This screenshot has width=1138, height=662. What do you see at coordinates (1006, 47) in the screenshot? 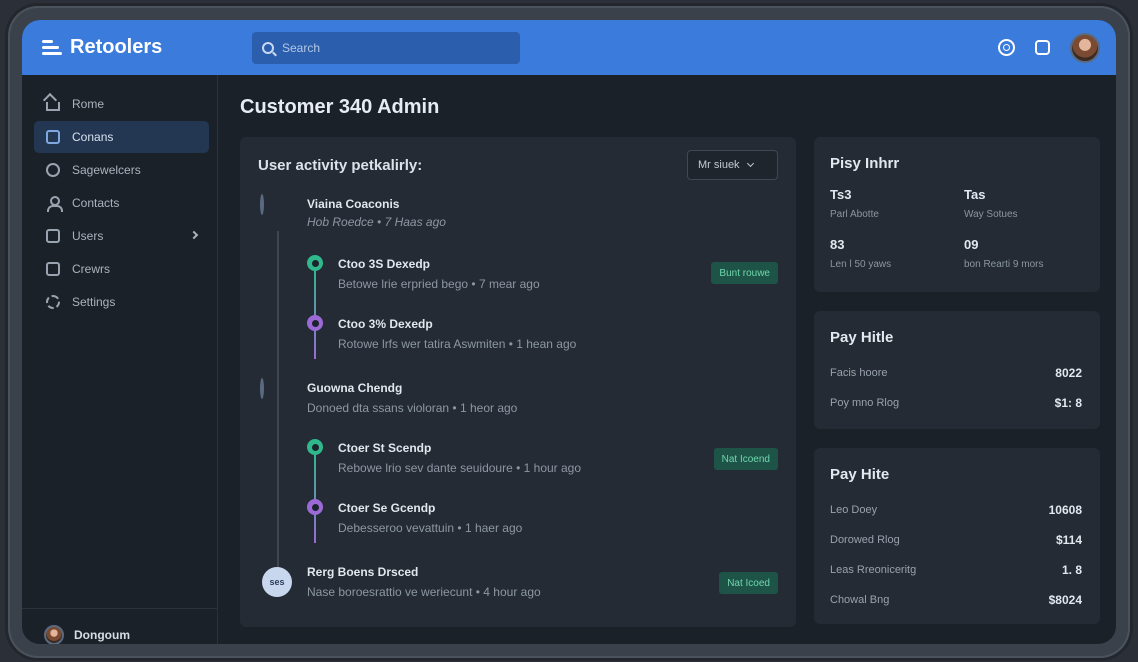
I see `settings-circle-icon` at bounding box center [1006, 47].